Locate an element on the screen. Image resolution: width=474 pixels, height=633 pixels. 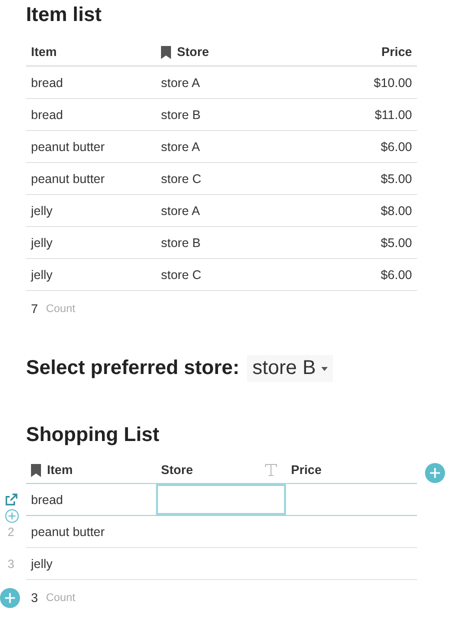
row-number: 3 is located at coordinates (11, 563).